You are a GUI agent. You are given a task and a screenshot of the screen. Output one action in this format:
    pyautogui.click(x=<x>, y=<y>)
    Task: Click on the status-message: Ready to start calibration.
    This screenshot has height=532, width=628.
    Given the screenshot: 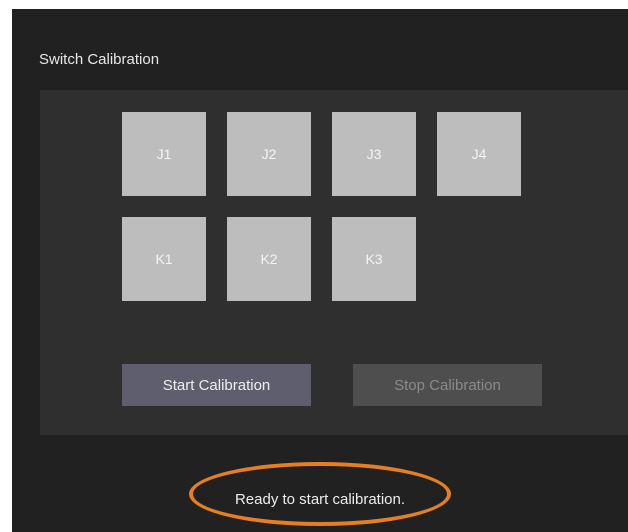 What is the action you would take?
    pyautogui.click(x=320, y=499)
    